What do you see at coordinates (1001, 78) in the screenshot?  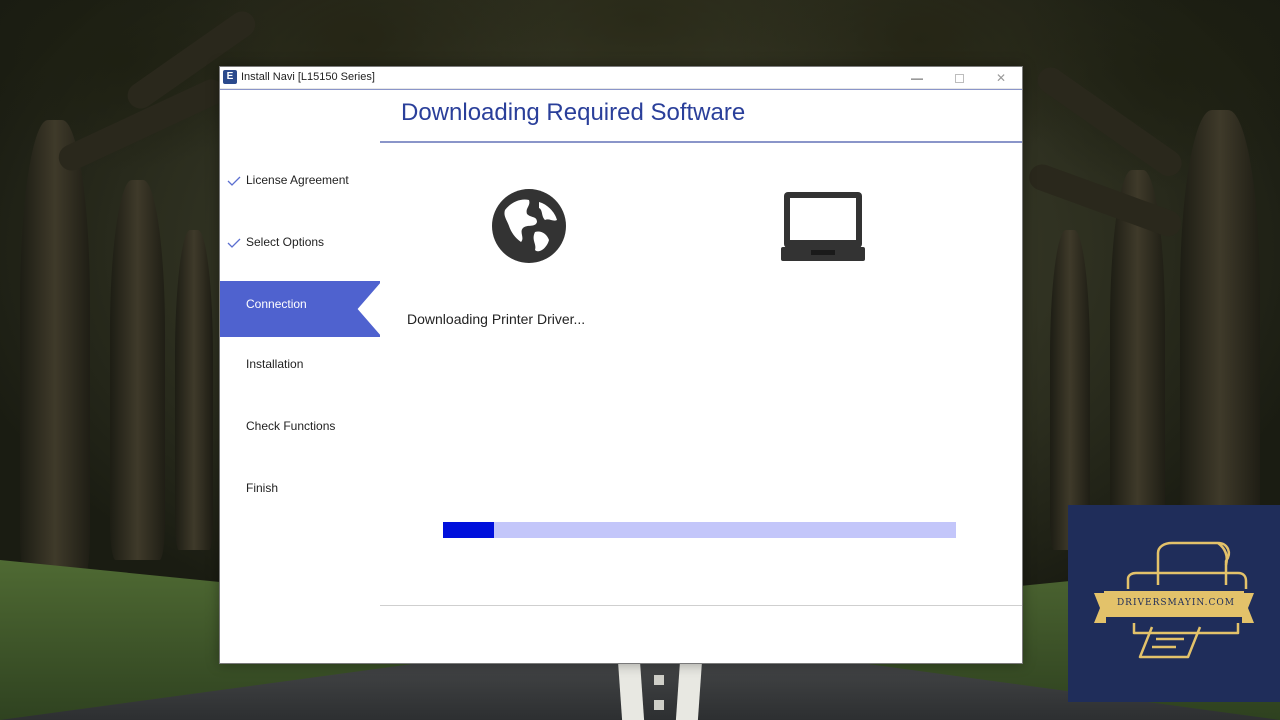 I see `close-button: ✕` at bounding box center [1001, 78].